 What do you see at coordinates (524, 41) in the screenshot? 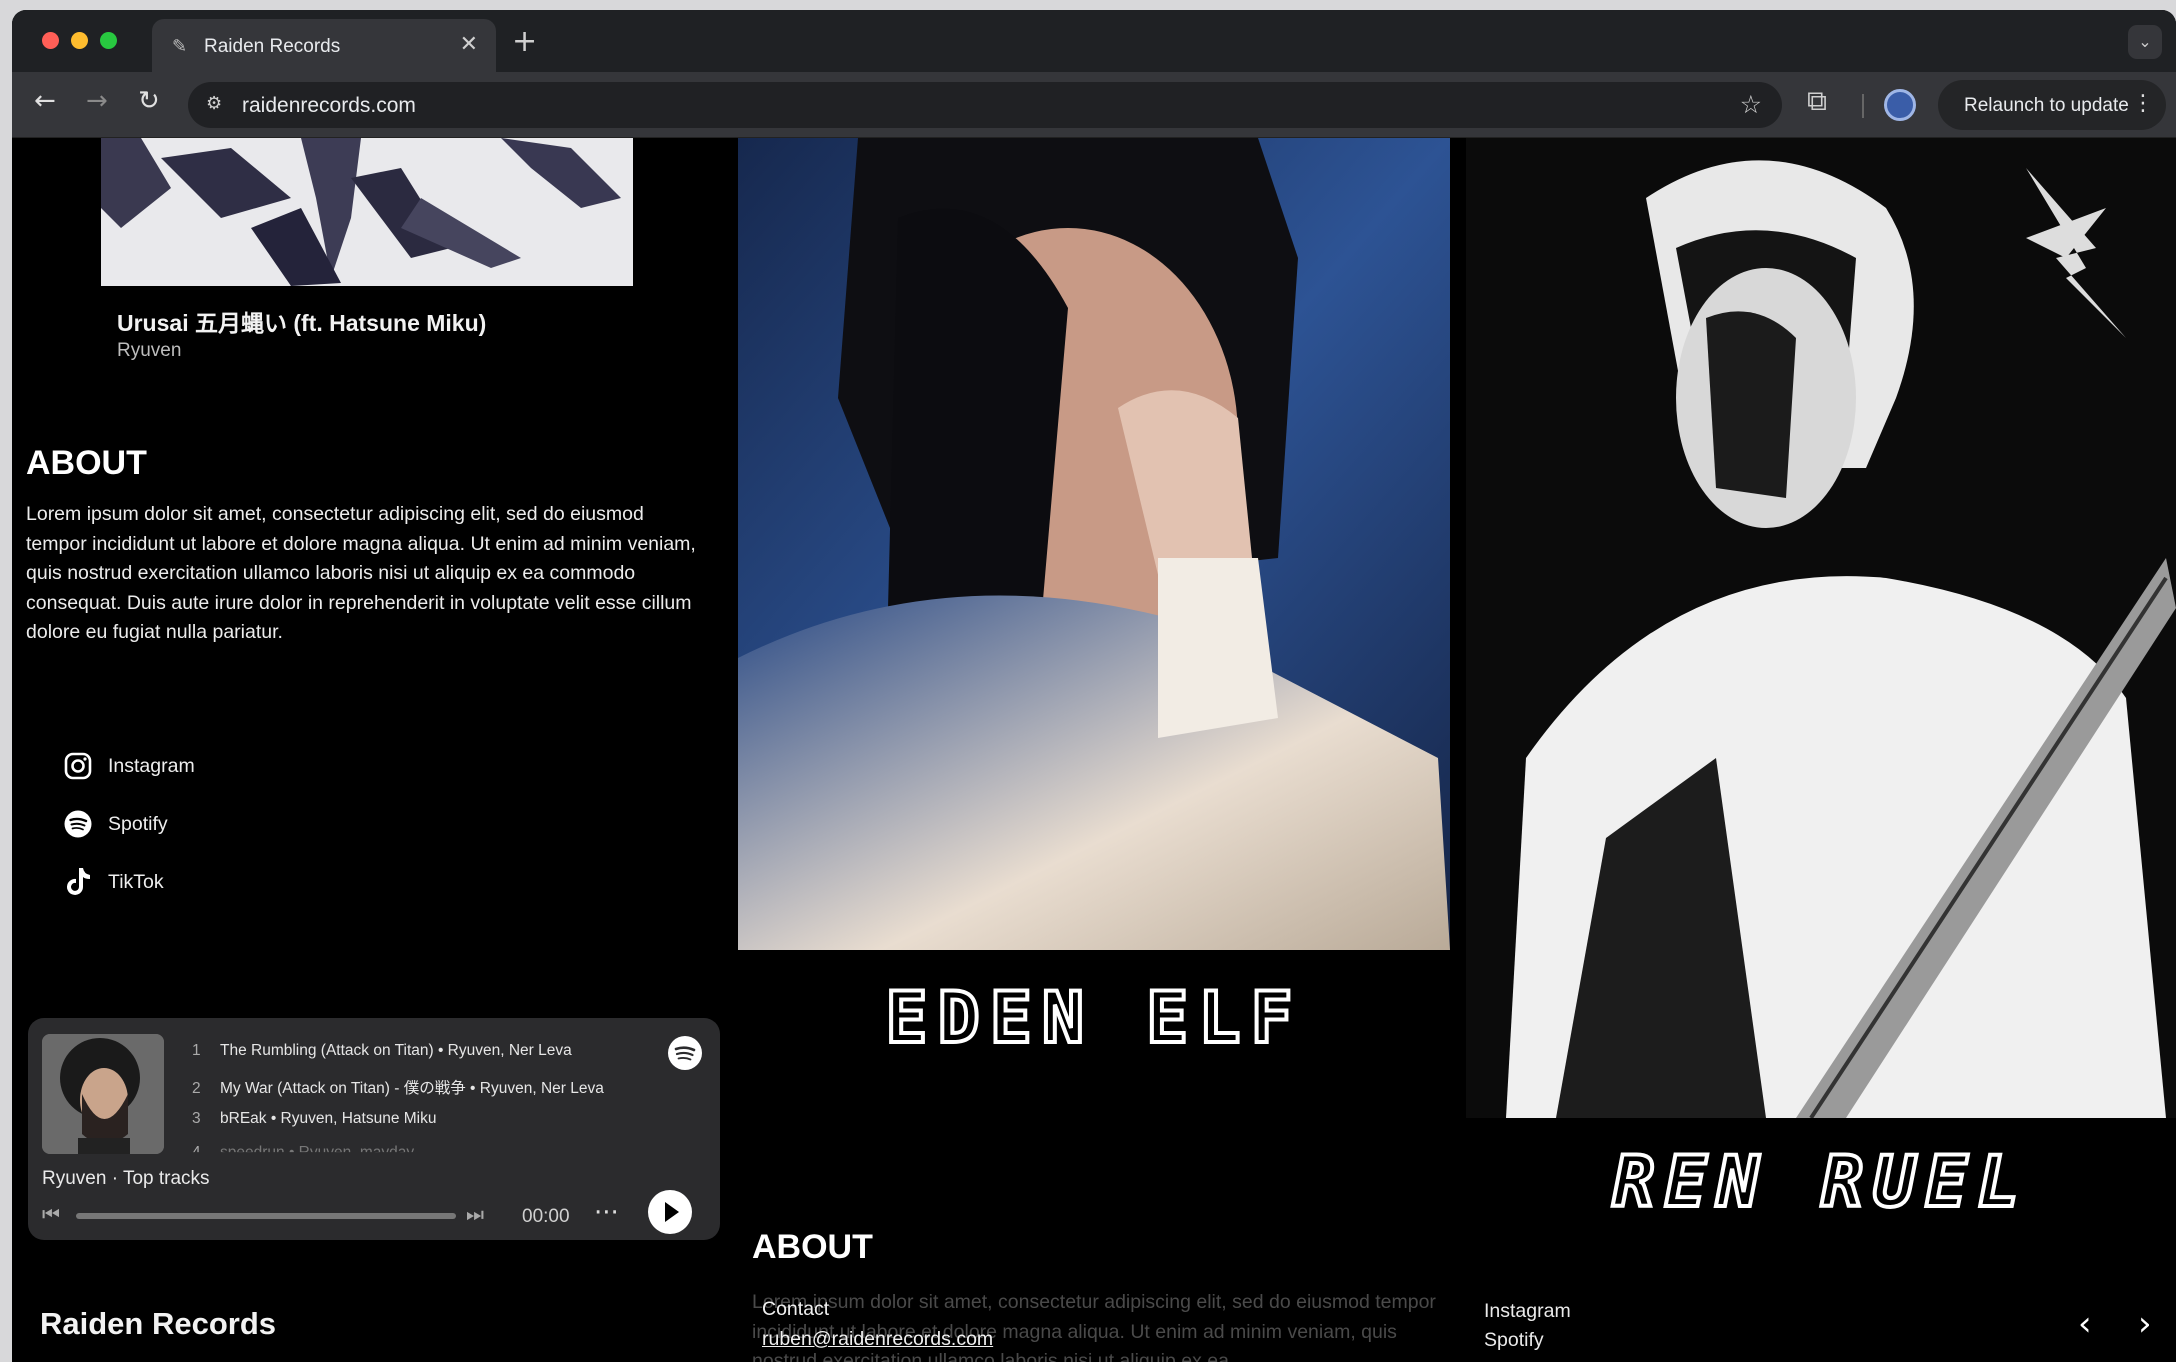
I see `new-tab-button: +` at bounding box center [524, 41].